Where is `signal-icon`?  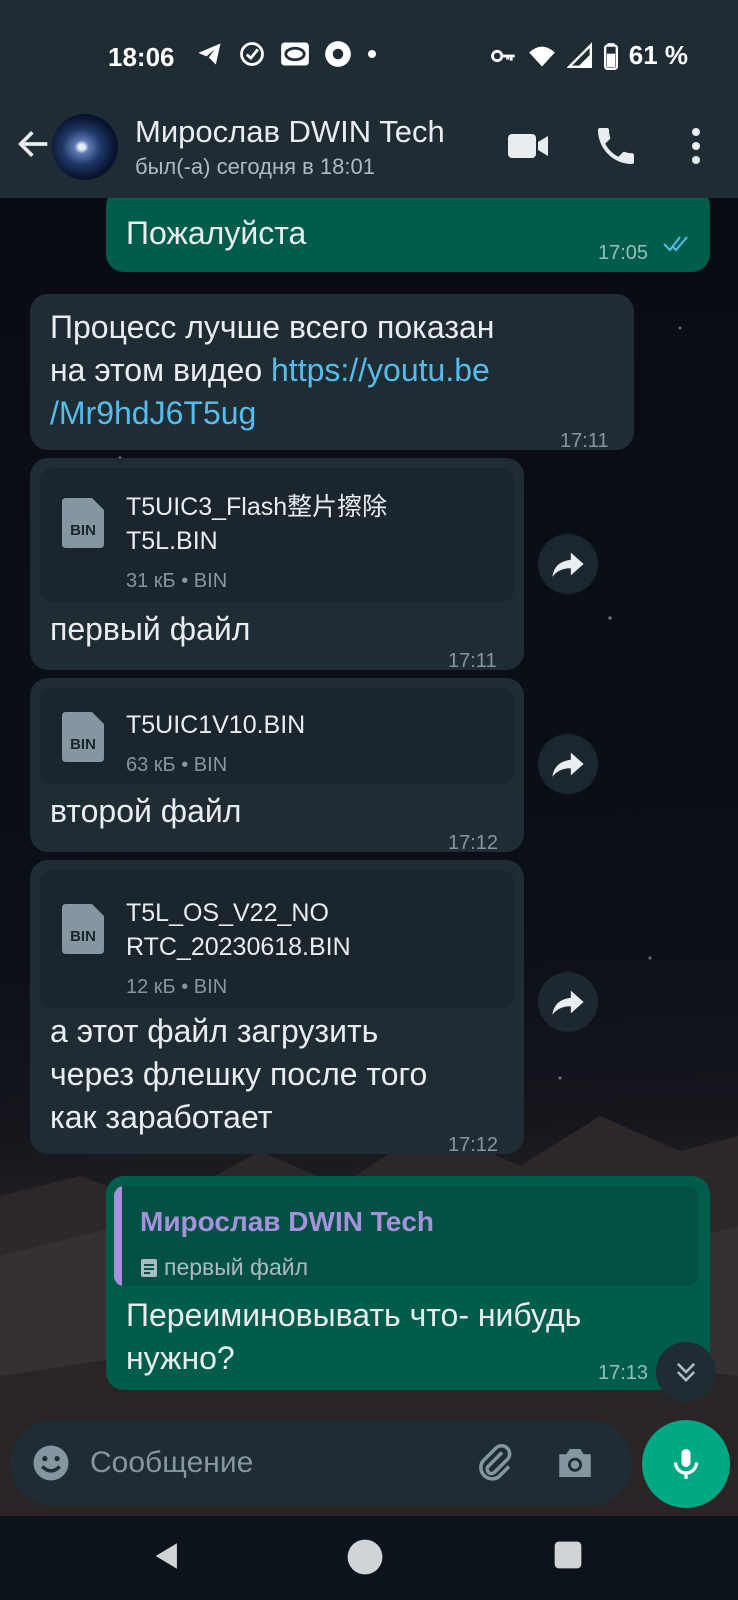
signal-icon is located at coordinates (579, 54).